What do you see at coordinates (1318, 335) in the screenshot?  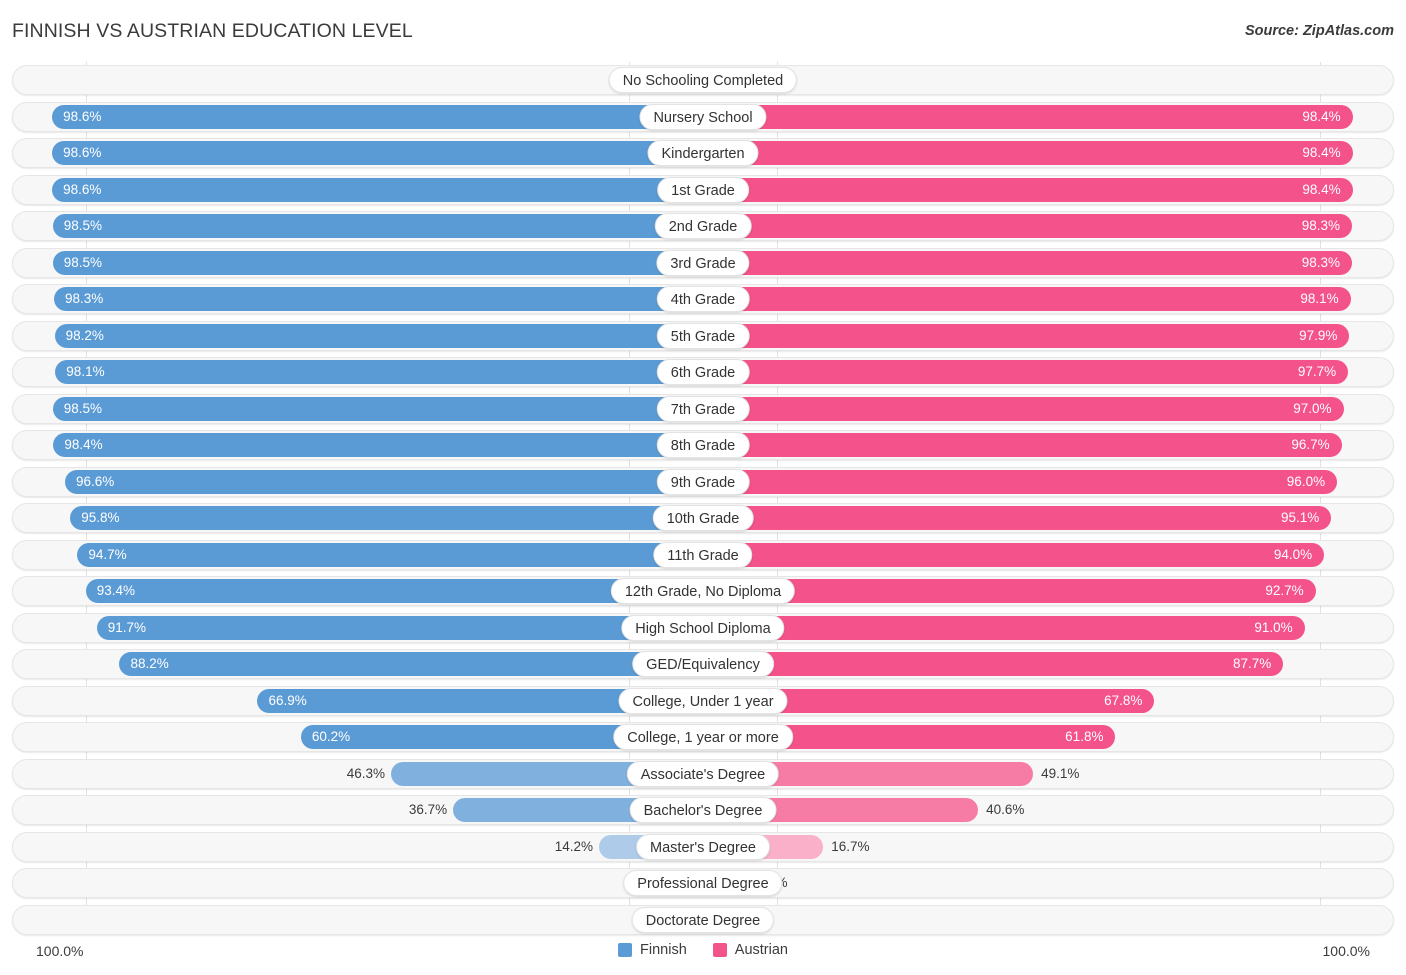 I see `bar-value-austrian: 97.9%` at bounding box center [1318, 335].